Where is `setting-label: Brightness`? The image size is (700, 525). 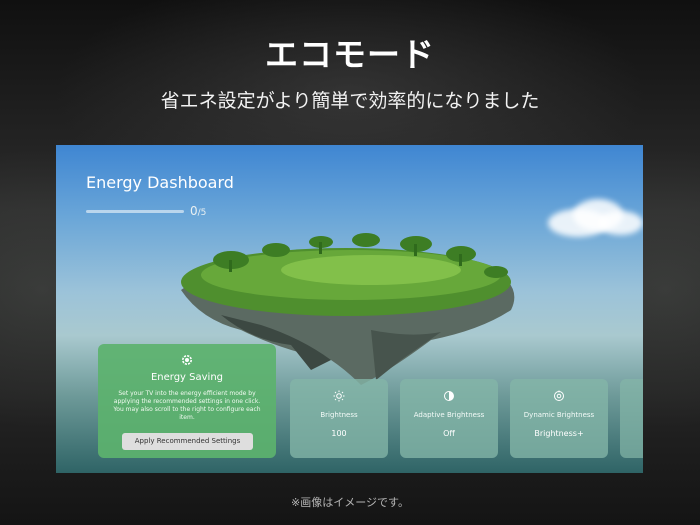 setting-label: Brightness is located at coordinates (339, 415).